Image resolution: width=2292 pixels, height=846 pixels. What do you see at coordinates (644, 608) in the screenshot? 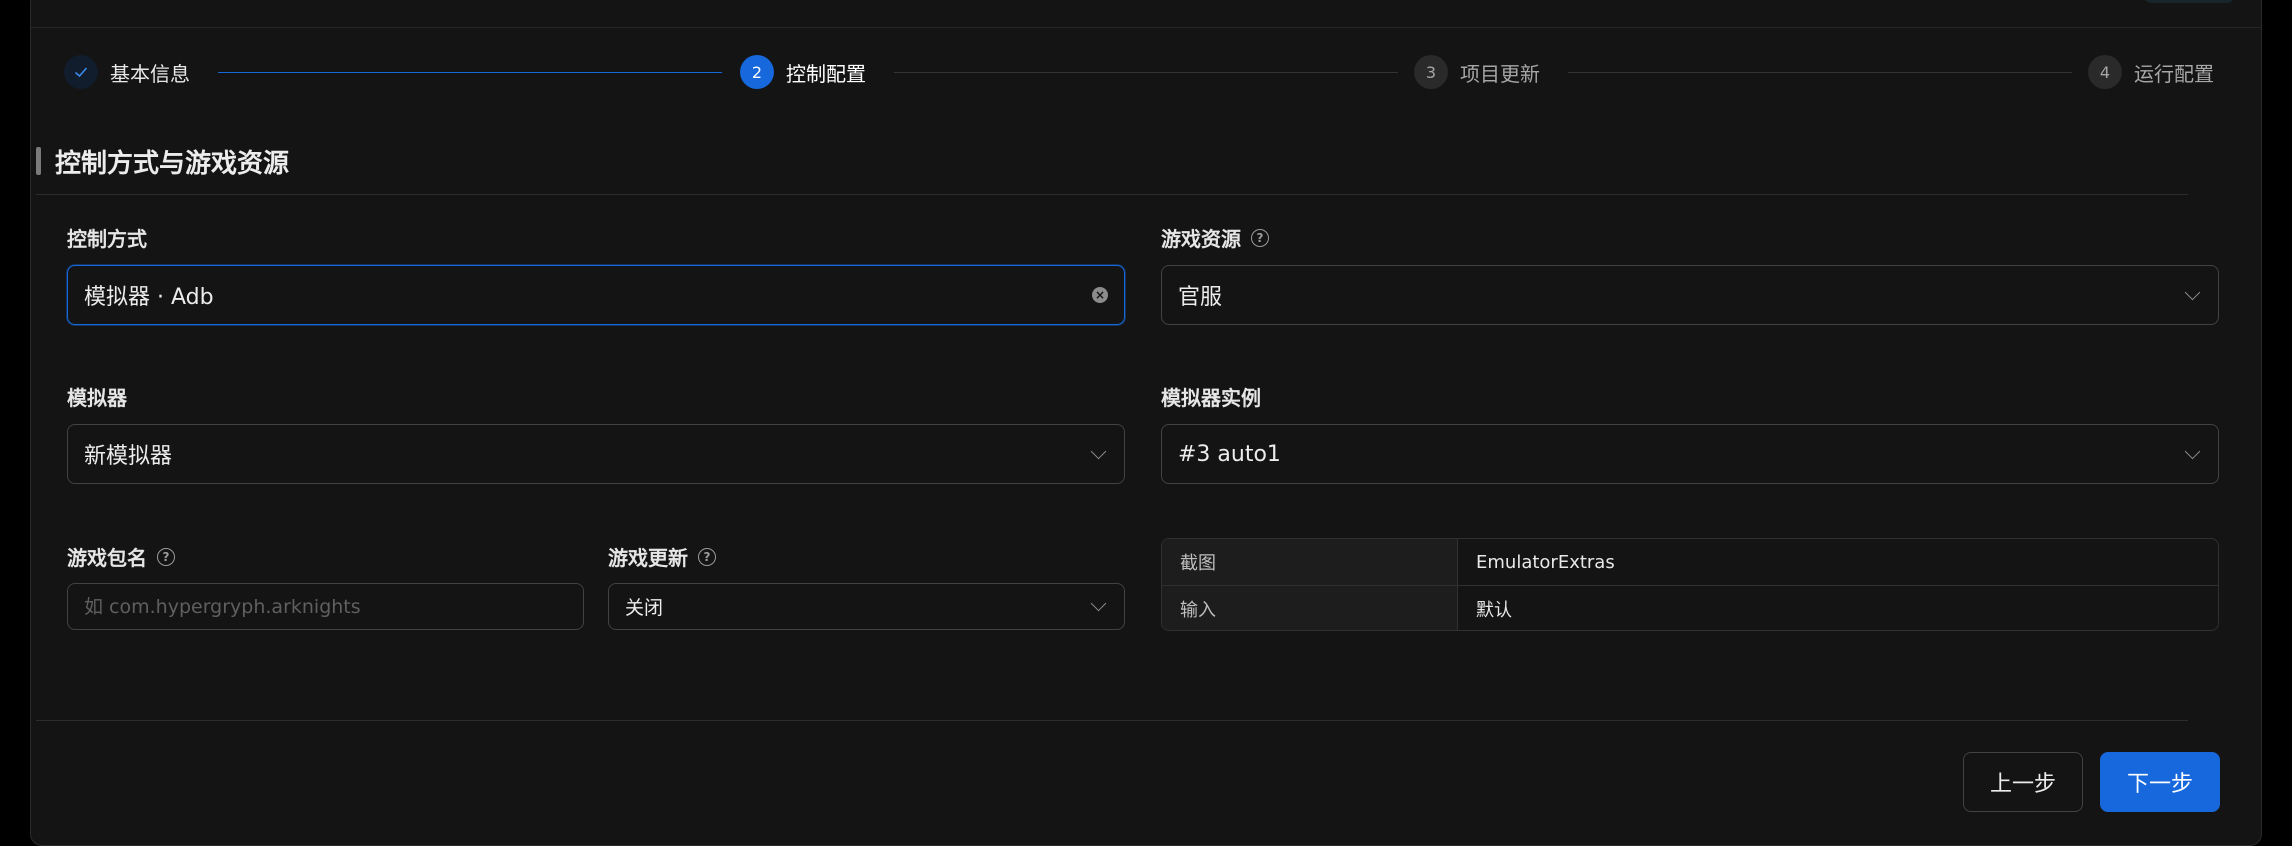
I see `game-update-value: 关闭` at bounding box center [644, 608].